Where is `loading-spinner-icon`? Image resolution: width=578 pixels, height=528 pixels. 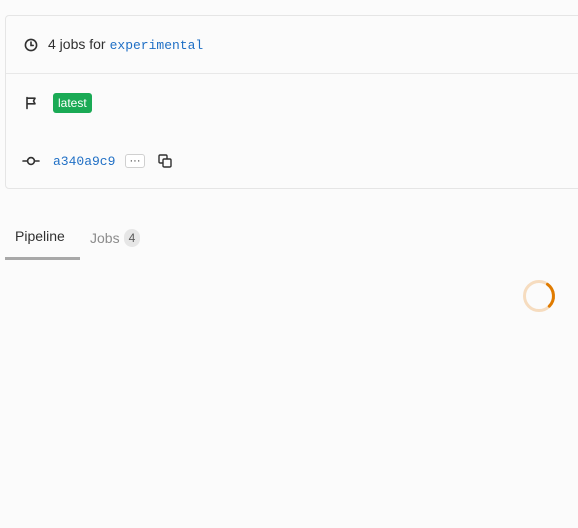 loading-spinner-icon is located at coordinates (539, 296).